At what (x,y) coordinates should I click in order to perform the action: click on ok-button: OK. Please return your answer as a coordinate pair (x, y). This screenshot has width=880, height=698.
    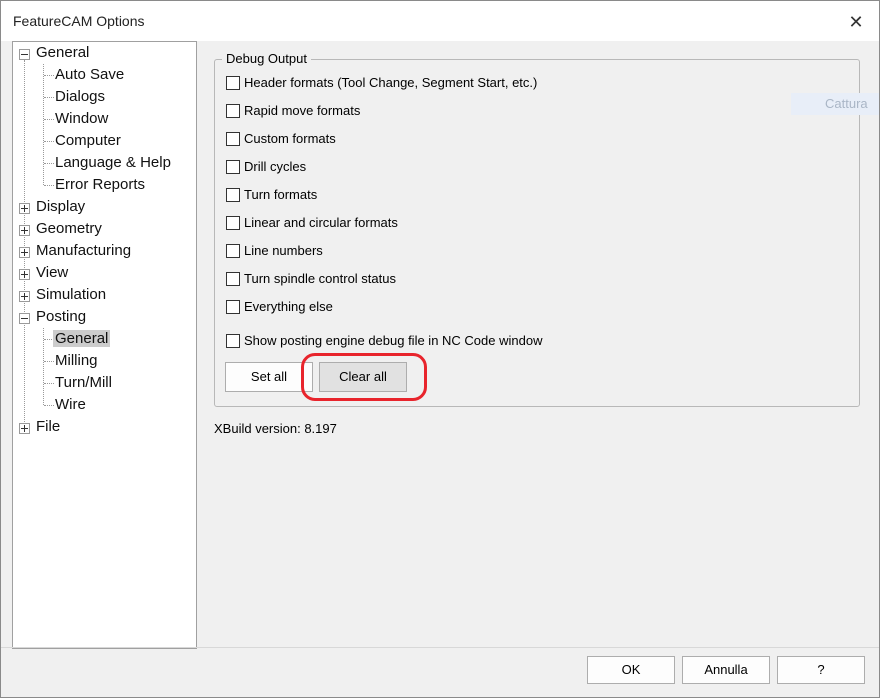
    Looking at the image, I should click on (631, 670).